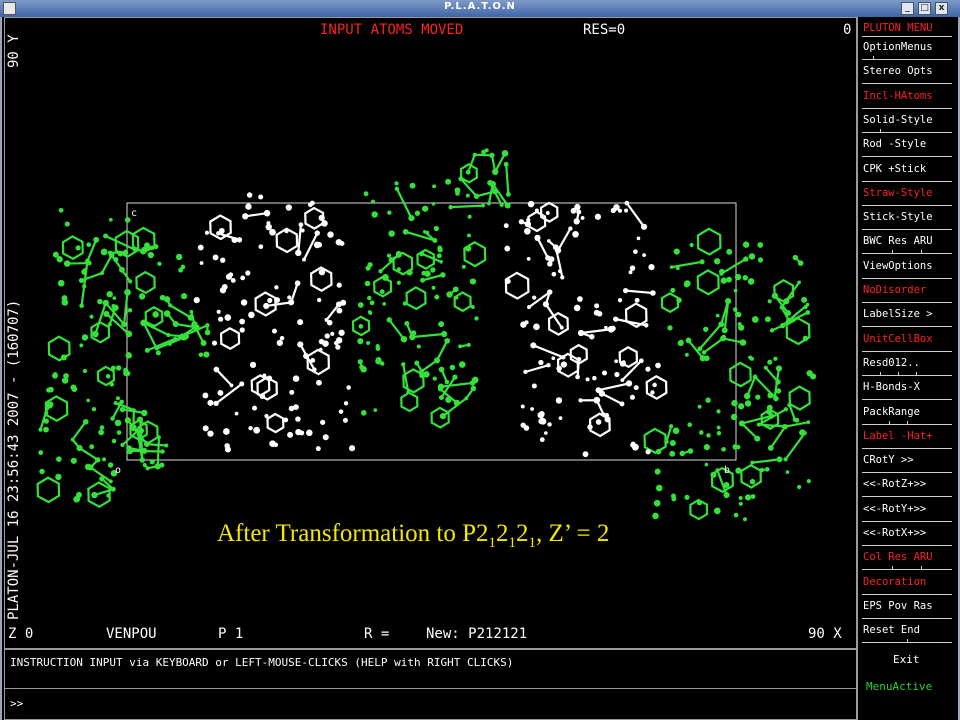  Describe the element at coordinates (907, 463) in the screenshot. I see `menu-item: CRotY >>` at that location.